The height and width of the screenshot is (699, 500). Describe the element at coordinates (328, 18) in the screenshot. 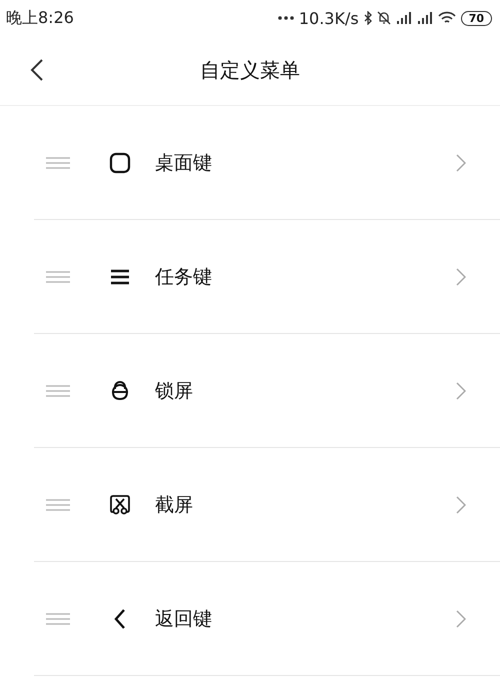

I see `network-speed: 10.3K/s` at that location.